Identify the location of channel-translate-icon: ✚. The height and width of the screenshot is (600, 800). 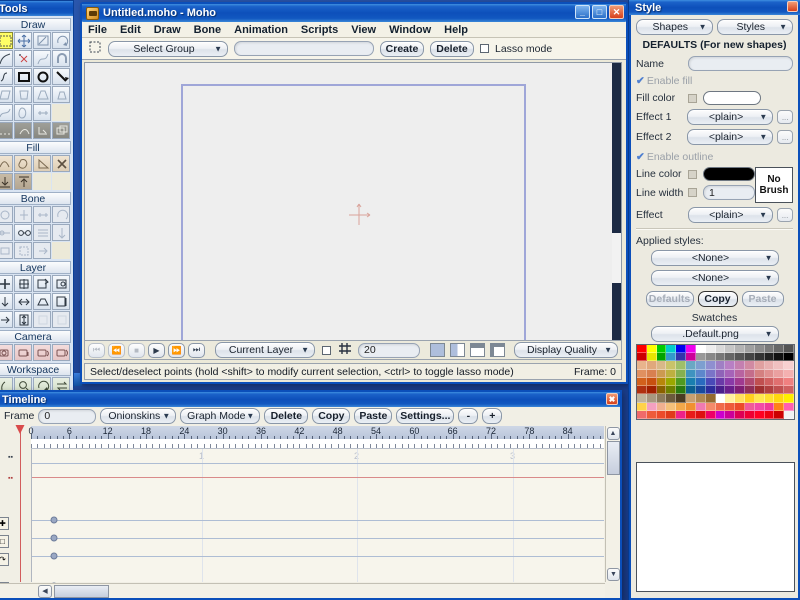
(4, 523).